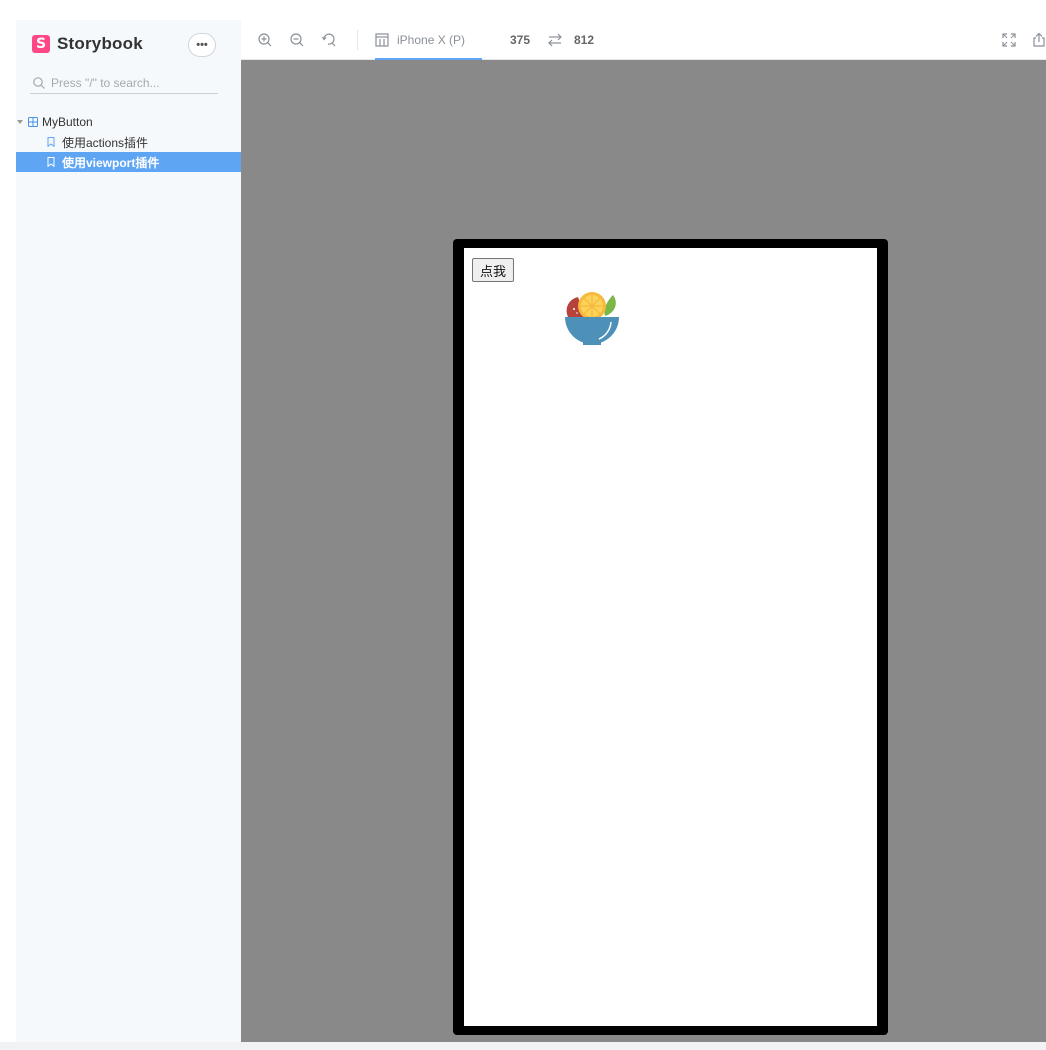 The image size is (1046, 1050). I want to click on component-grid-icon, so click(33, 122).